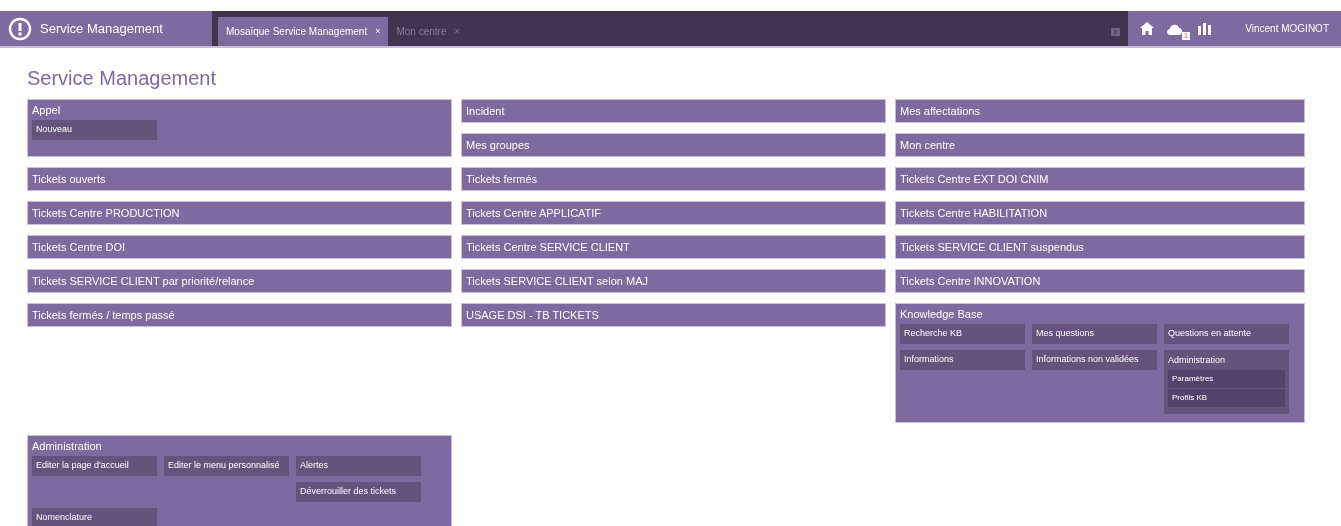 The height and width of the screenshot is (526, 1341). Describe the element at coordinates (239, 315) in the screenshot. I see `tile-link: Tickets fermés / temps passé` at that location.